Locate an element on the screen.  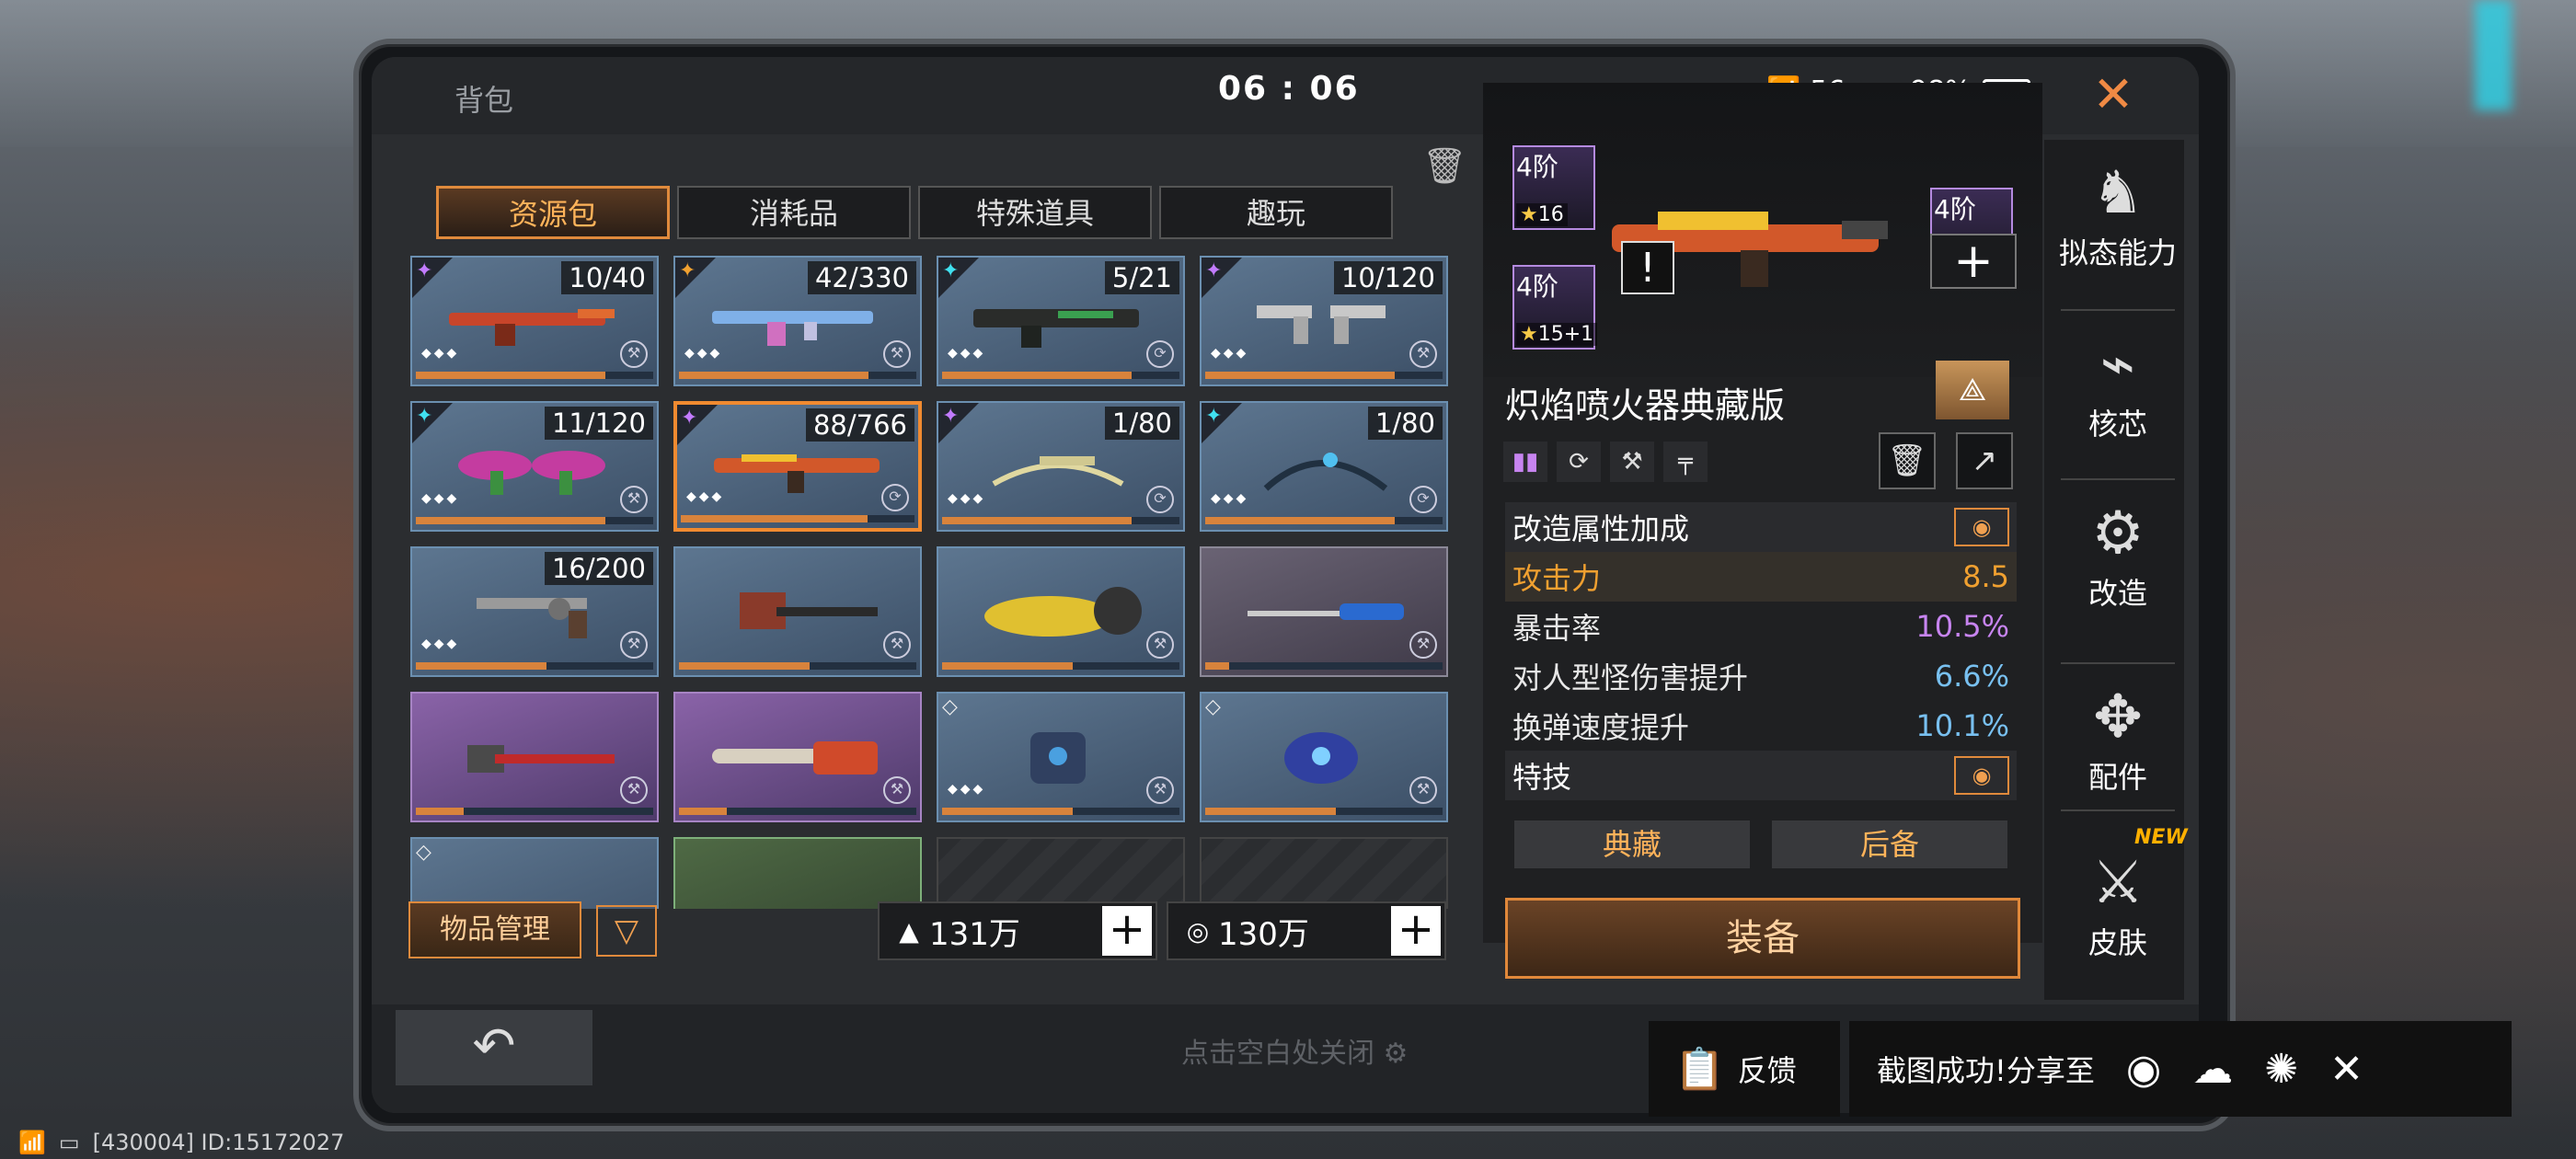
item-slot: ✦ 11/120 ◆◆◆ ⚒ is located at coordinates (534, 466).